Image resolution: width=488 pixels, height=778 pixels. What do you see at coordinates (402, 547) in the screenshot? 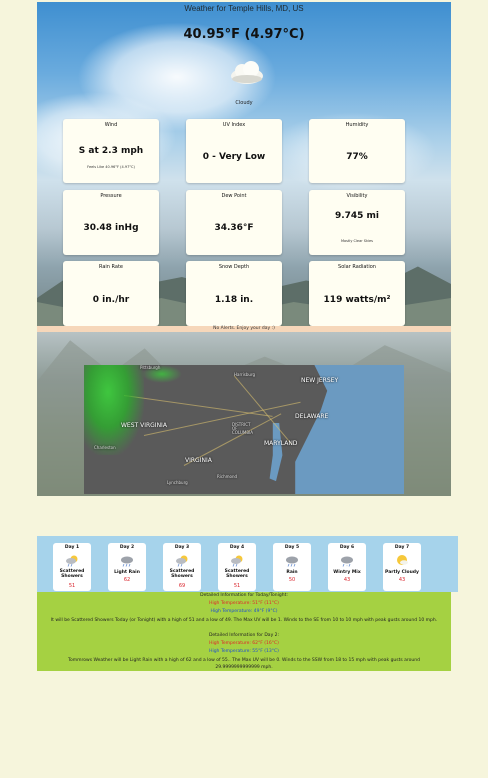
I see `day-name: Day 7` at bounding box center [402, 547].